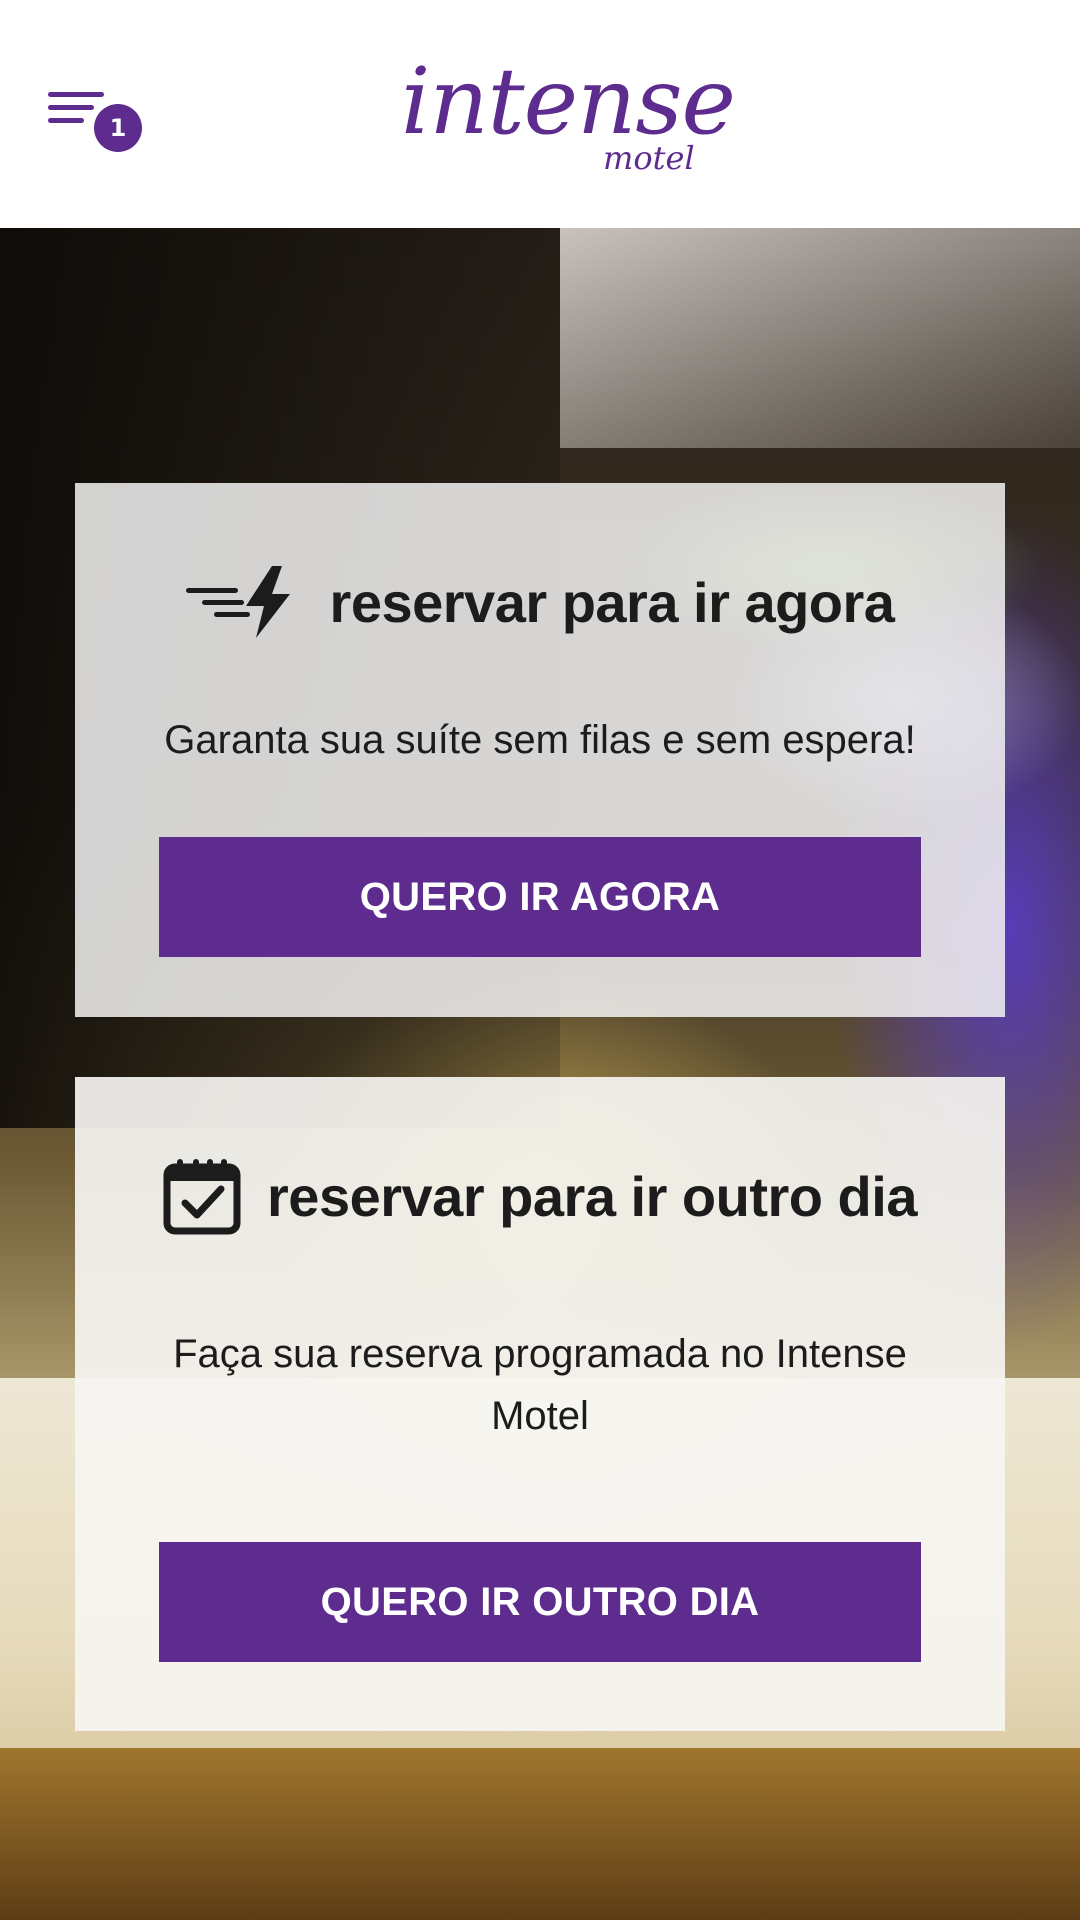 This screenshot has height=1920, width=1080. Describe the element at coordinates (592, 1196) in the screenshot. I see `reserve-other-day-title: reservar para ir outro dia` at that location.